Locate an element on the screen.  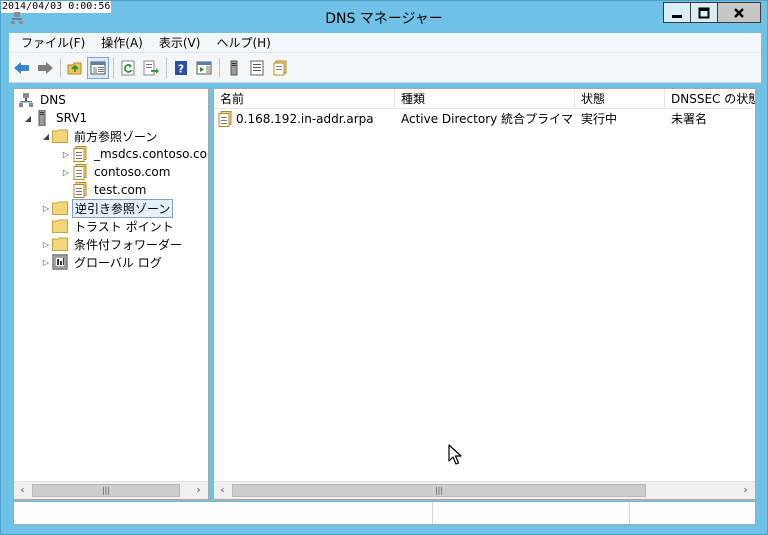
tree-item-label: トラスト ポイント is located at coordinates (124, 226).